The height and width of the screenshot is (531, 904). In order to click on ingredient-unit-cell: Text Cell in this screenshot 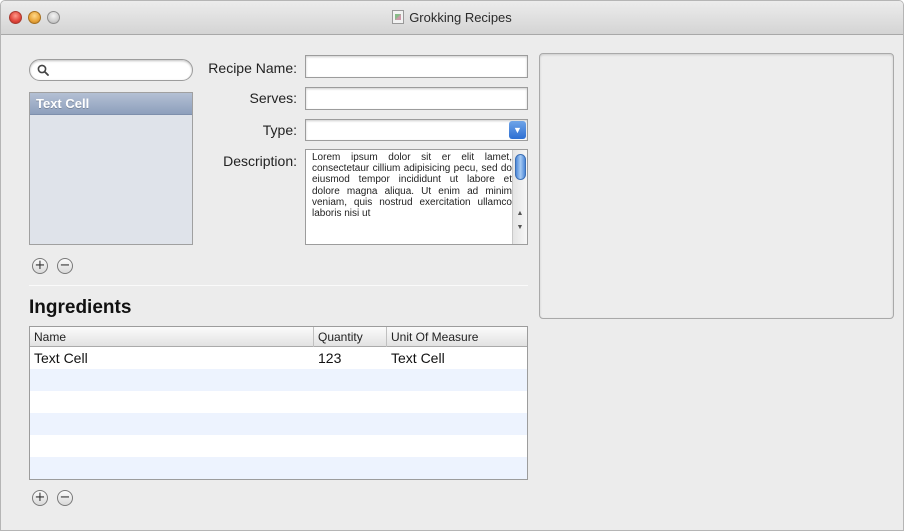, I will do `click(418, 358)`.